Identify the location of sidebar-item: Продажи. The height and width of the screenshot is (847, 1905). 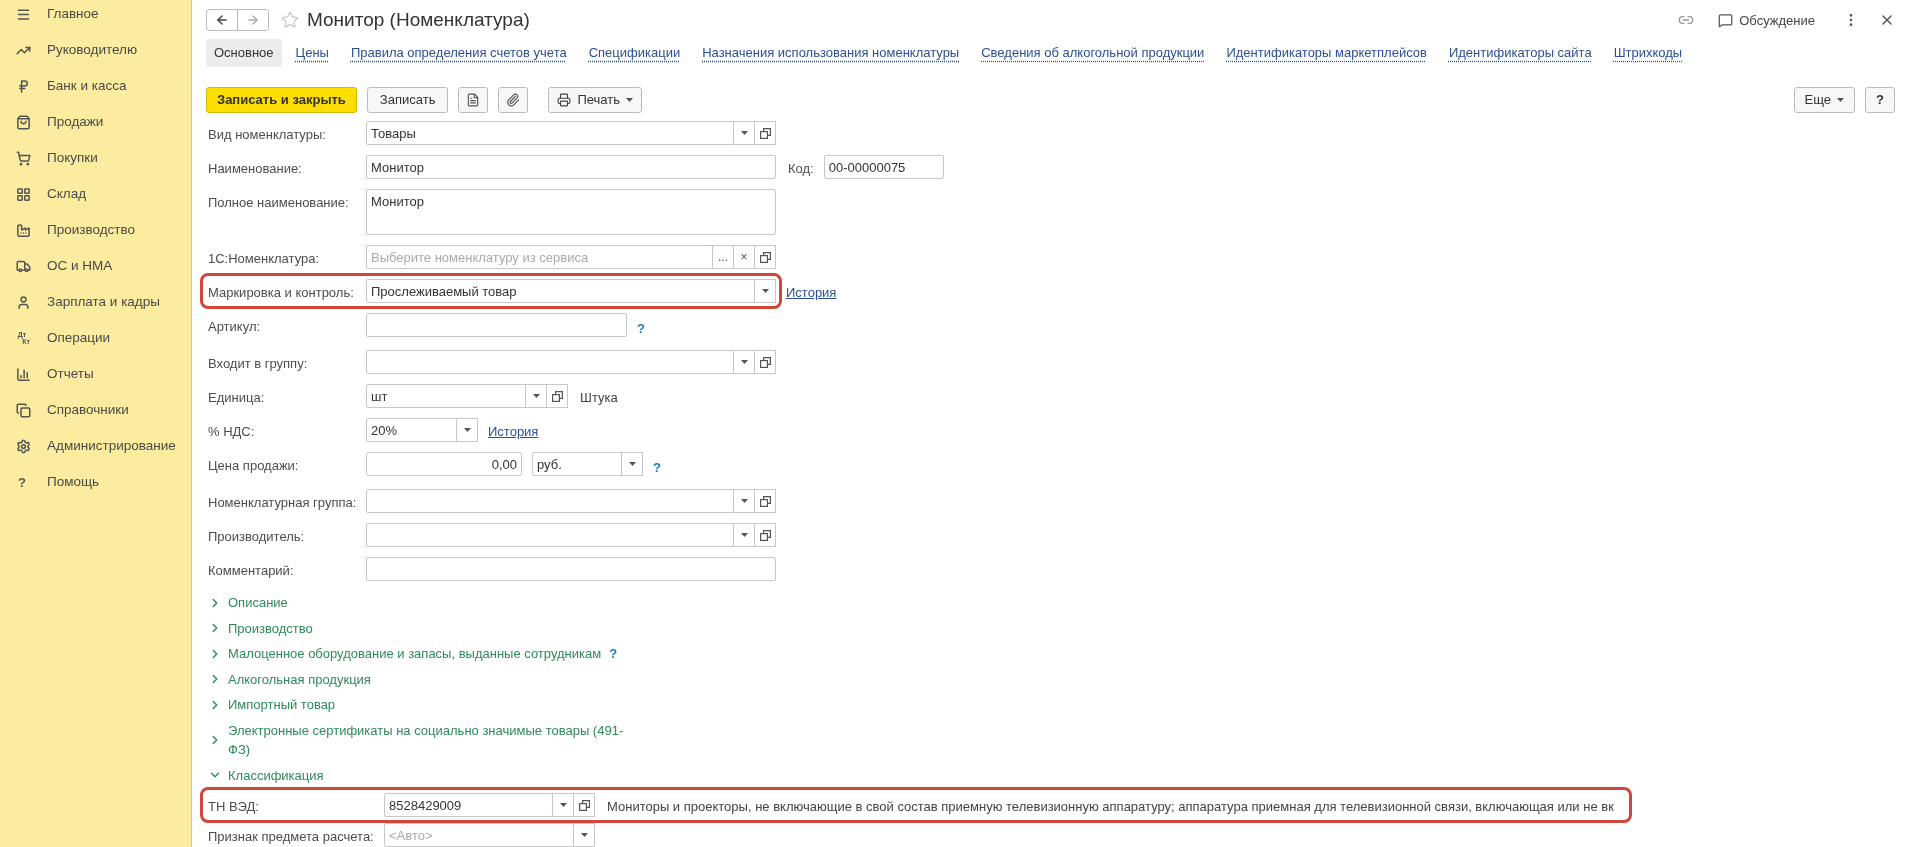
(95, 122).